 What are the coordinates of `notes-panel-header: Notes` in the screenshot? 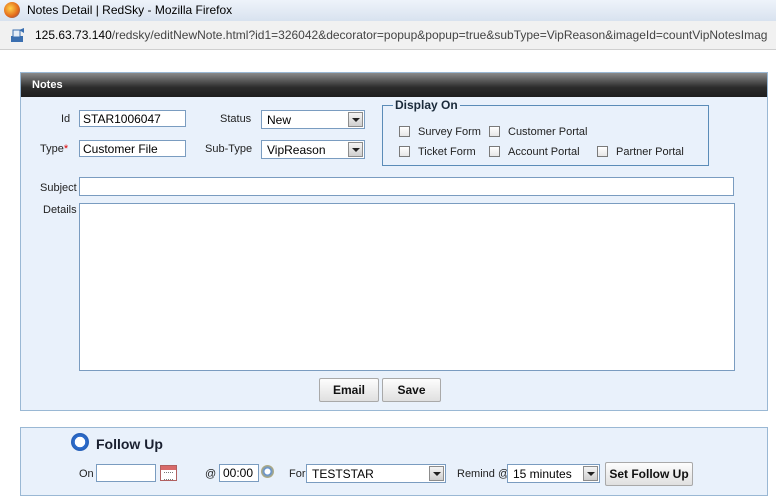 It's located at (394, 85).